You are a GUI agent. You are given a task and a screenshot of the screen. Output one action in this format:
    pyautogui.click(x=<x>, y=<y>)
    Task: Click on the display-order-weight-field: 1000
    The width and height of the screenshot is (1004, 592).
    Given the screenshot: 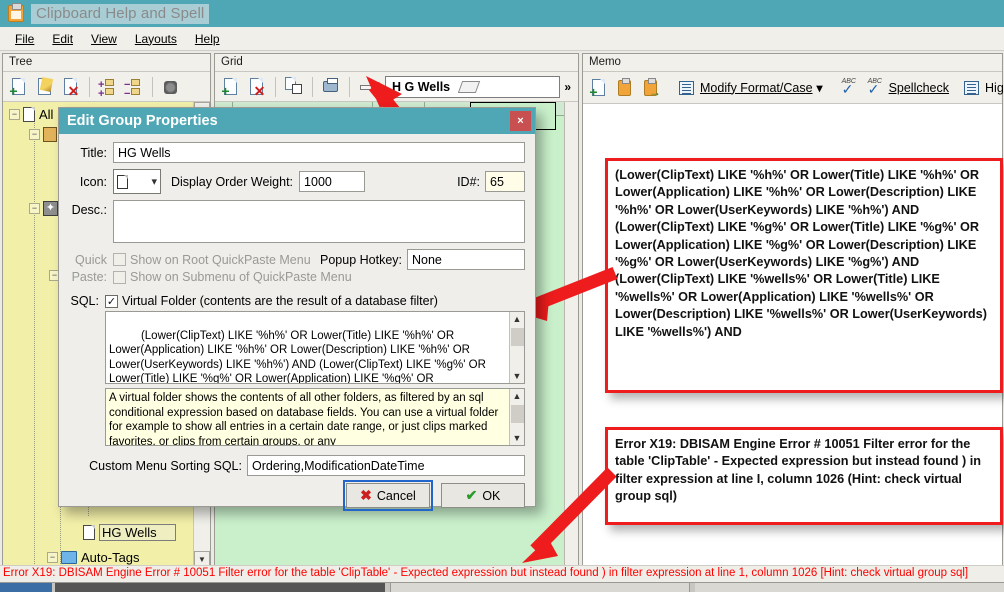 What is the action you would take?
    pyautogui.click(x=332, y=181)
    